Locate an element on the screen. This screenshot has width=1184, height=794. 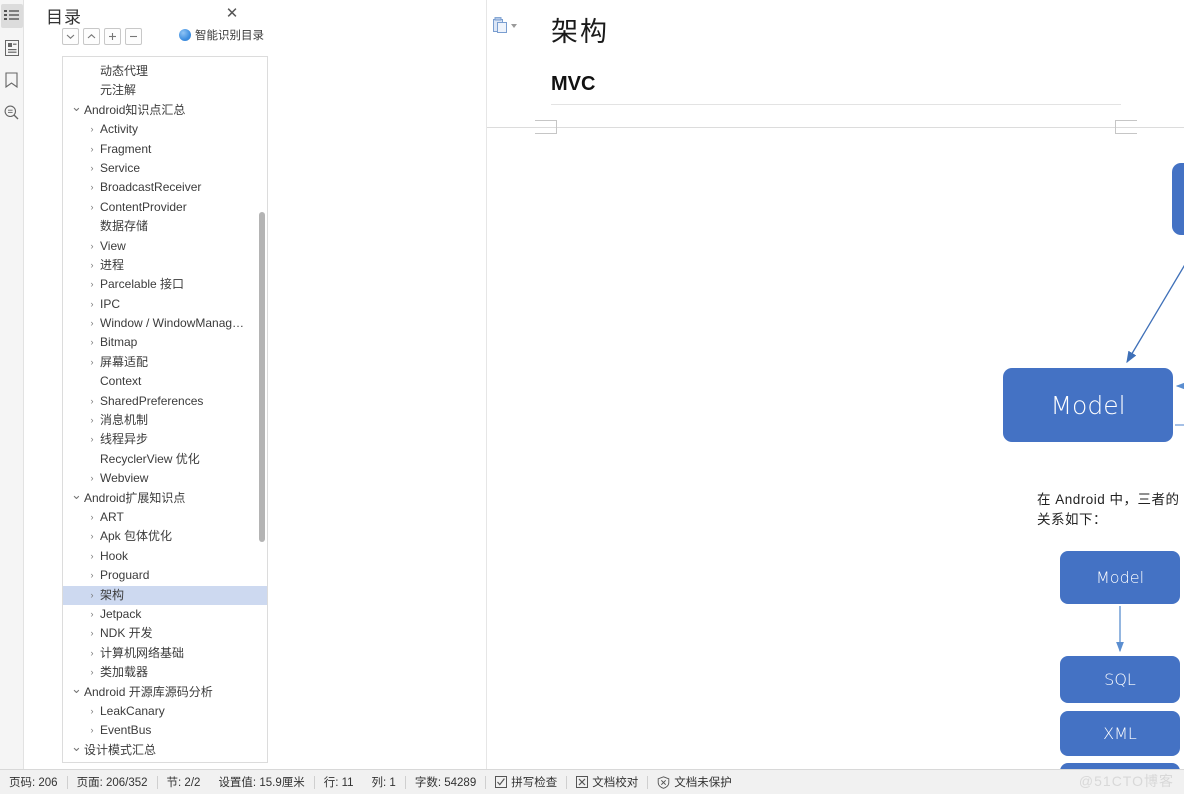
watermark: @51CTO博客 is located at coordinates (1126, 781).